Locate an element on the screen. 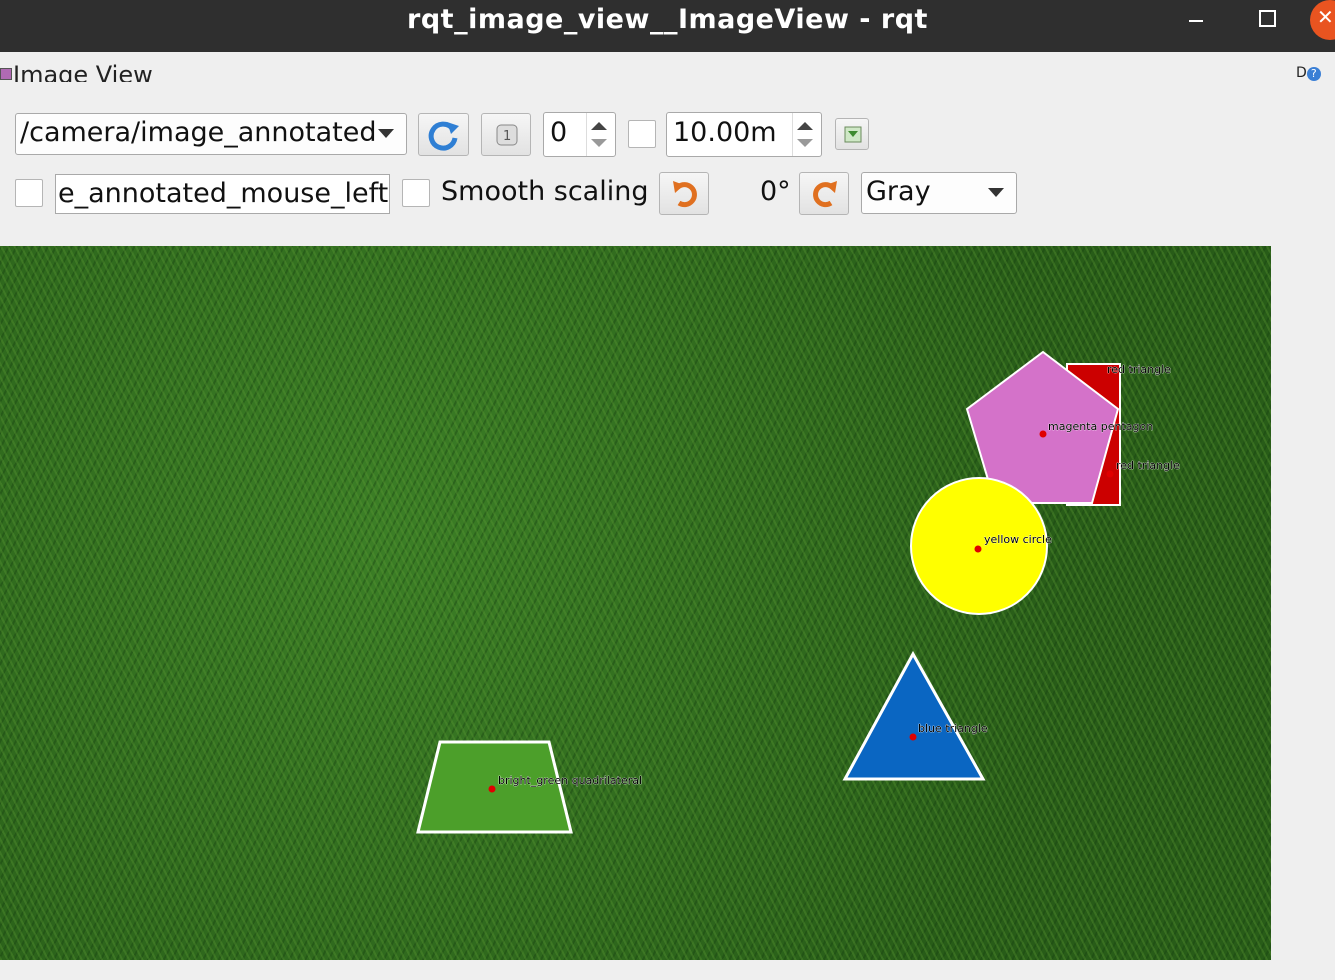 This screenshot has height=980, width=1335. rotation-label: 0° is located at coordinates (775, 191).